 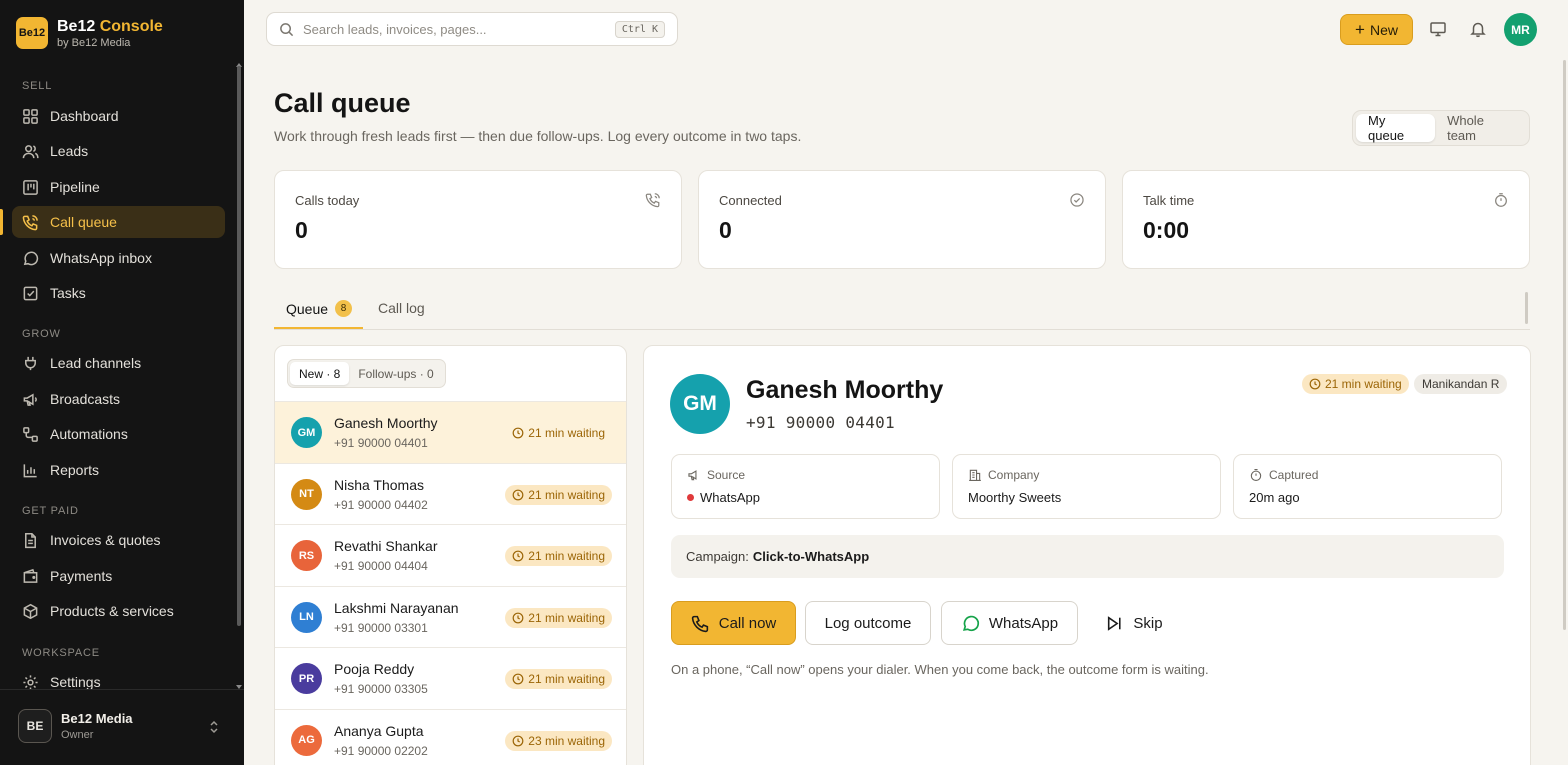 I want to click on sidebar-item-broadcasts: Broadcasts, so click(x=118, y=399).